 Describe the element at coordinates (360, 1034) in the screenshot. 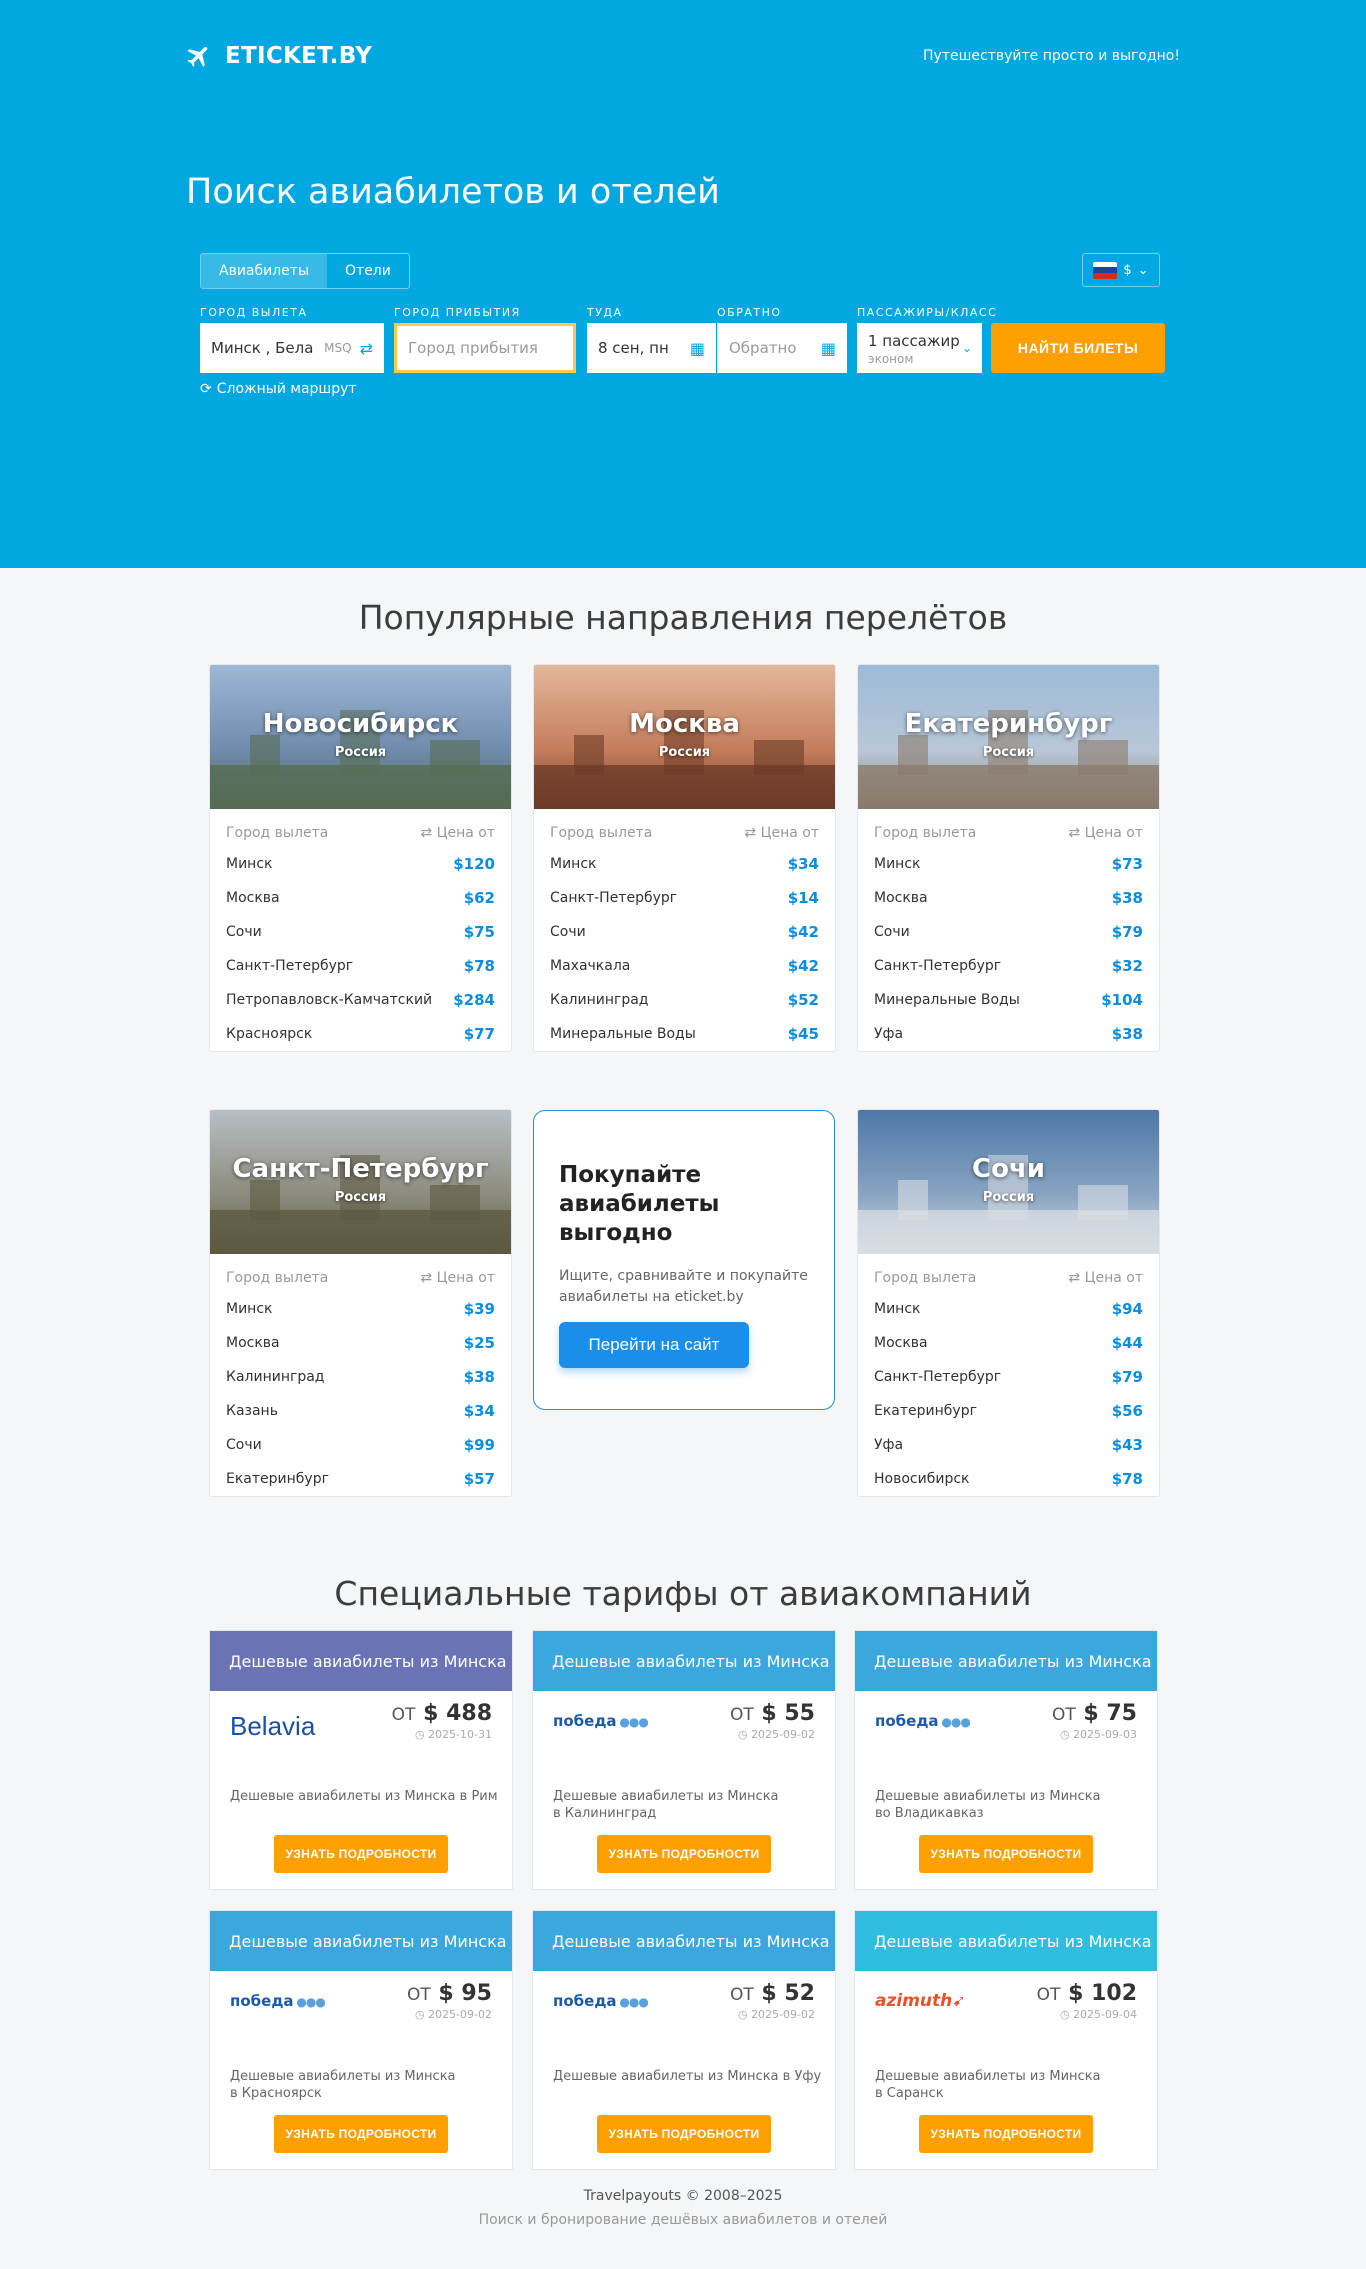

I see `destination-row: Красноярск $77` at that location.